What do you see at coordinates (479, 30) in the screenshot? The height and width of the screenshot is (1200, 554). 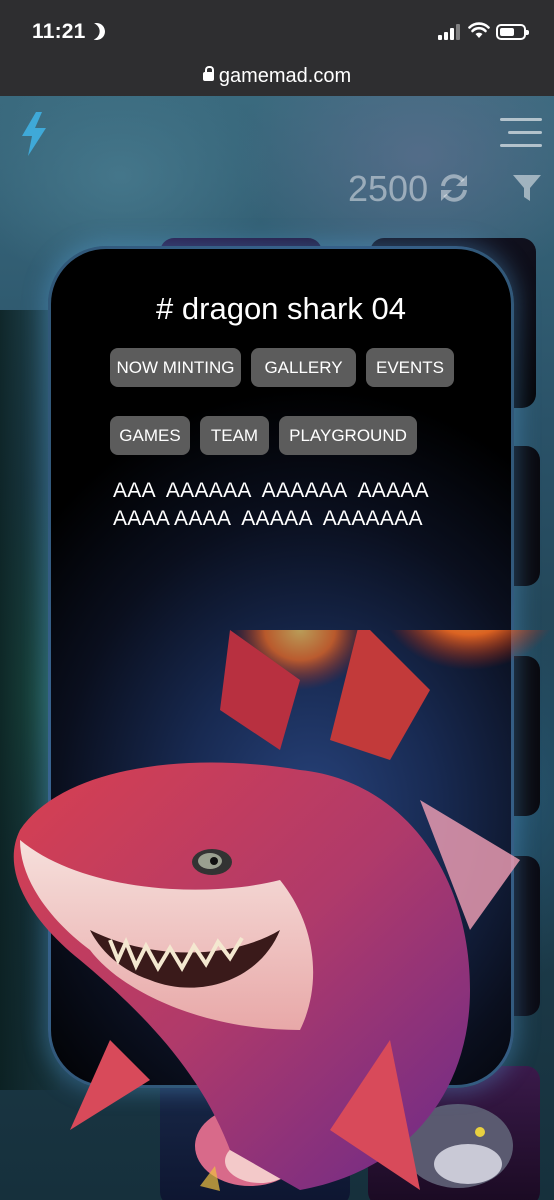 I see `wifi-icon` at bounding box center [479, 30].